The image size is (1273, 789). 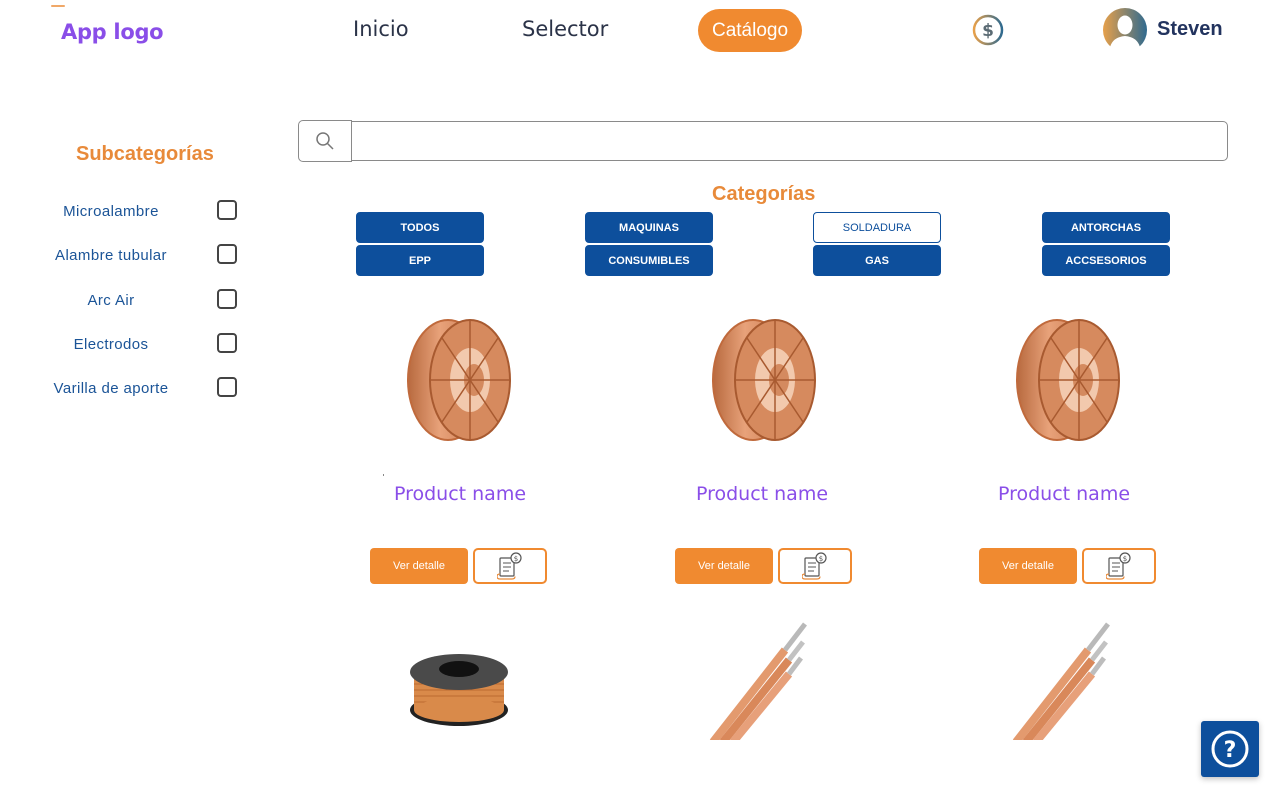 What do you see at coordinates (111, 255) in the screenshot?
I see `subcategory-label: Alambre tubular` at bounding box center [111, 255].